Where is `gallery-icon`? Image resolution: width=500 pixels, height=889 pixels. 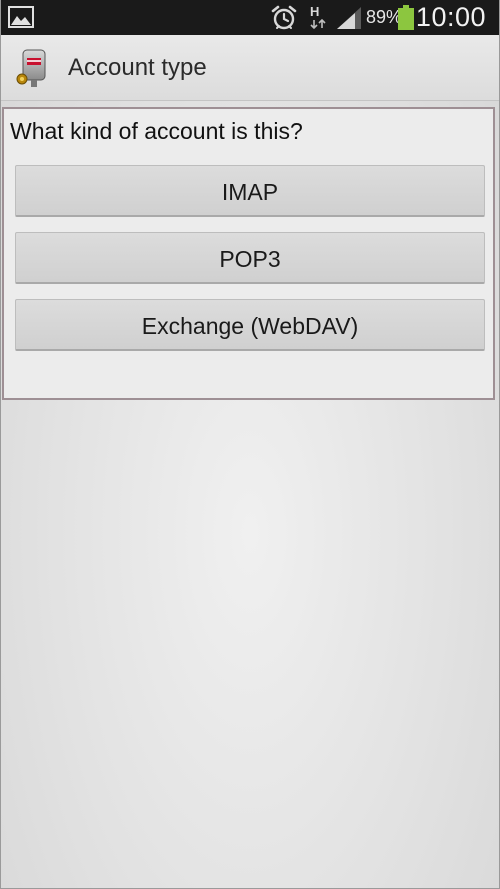 gallery-icon is located at coordinates (21, 17).